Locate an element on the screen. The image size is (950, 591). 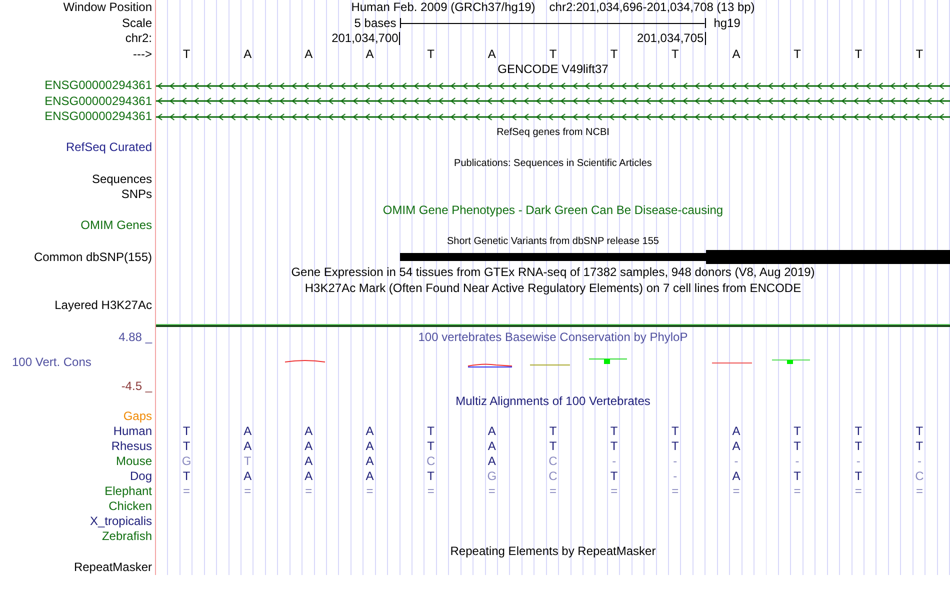
track-title: OMIM Gene Phenotypes - Dark Green Can Be Disease-causing is located at coordinates (553, 210).